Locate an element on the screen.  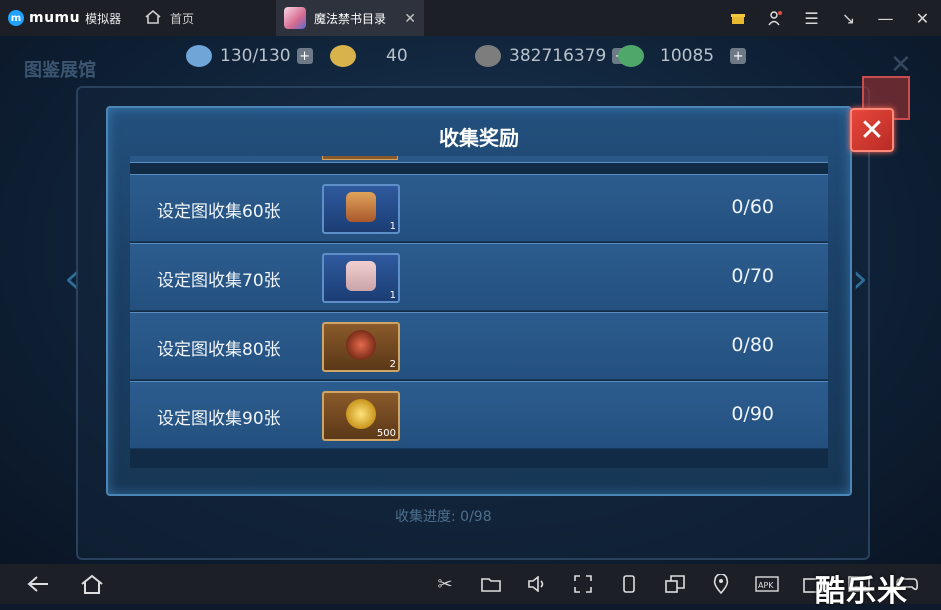
location-icon is located at coordinates (721, 584).